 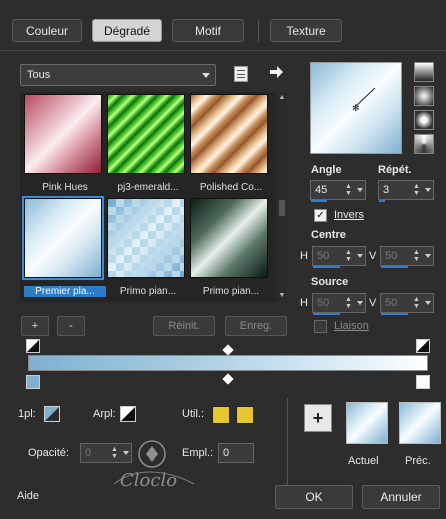 I want to click on foreground-marker-icon, so click(x=52, y=414).